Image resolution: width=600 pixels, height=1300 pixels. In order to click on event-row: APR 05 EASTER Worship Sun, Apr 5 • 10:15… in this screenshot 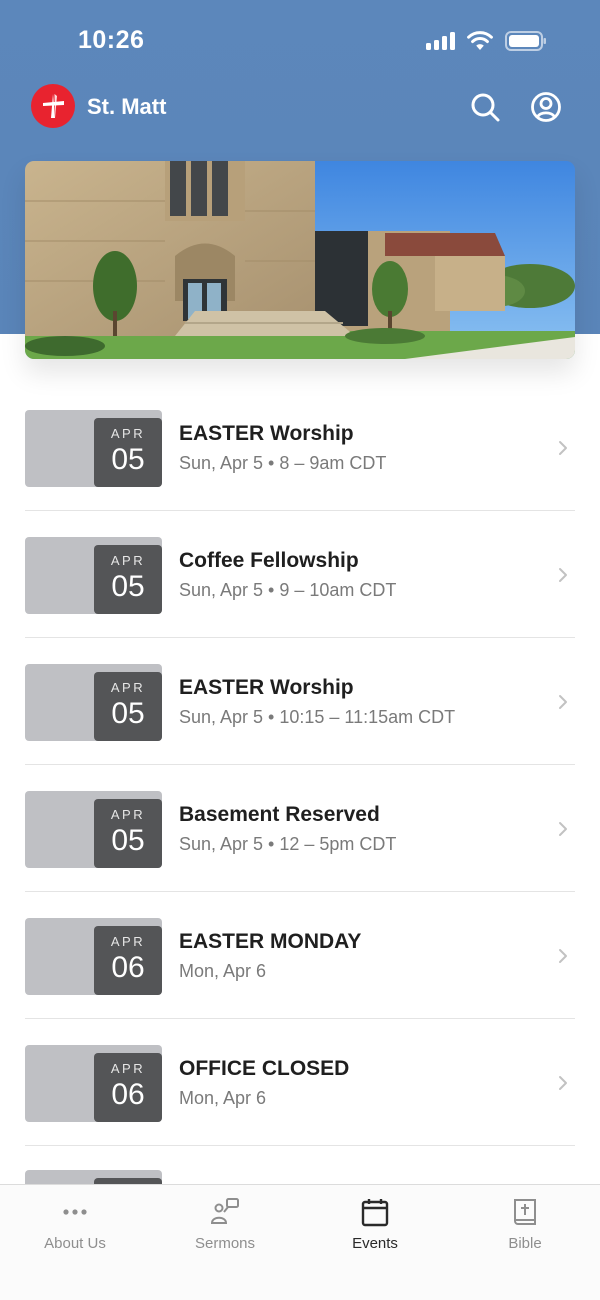, I will do `click(300, 701)`.